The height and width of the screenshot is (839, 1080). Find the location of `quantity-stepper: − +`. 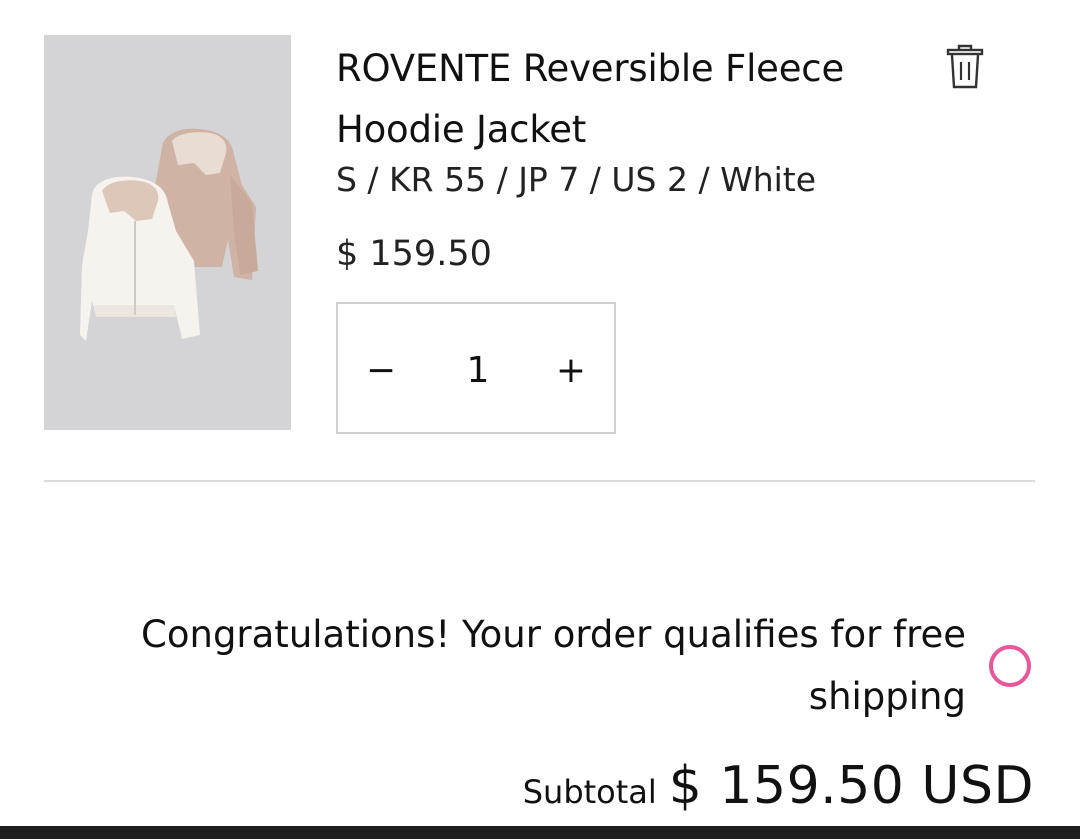

quantity-stepper: − + is located at coordinates (476, 368).